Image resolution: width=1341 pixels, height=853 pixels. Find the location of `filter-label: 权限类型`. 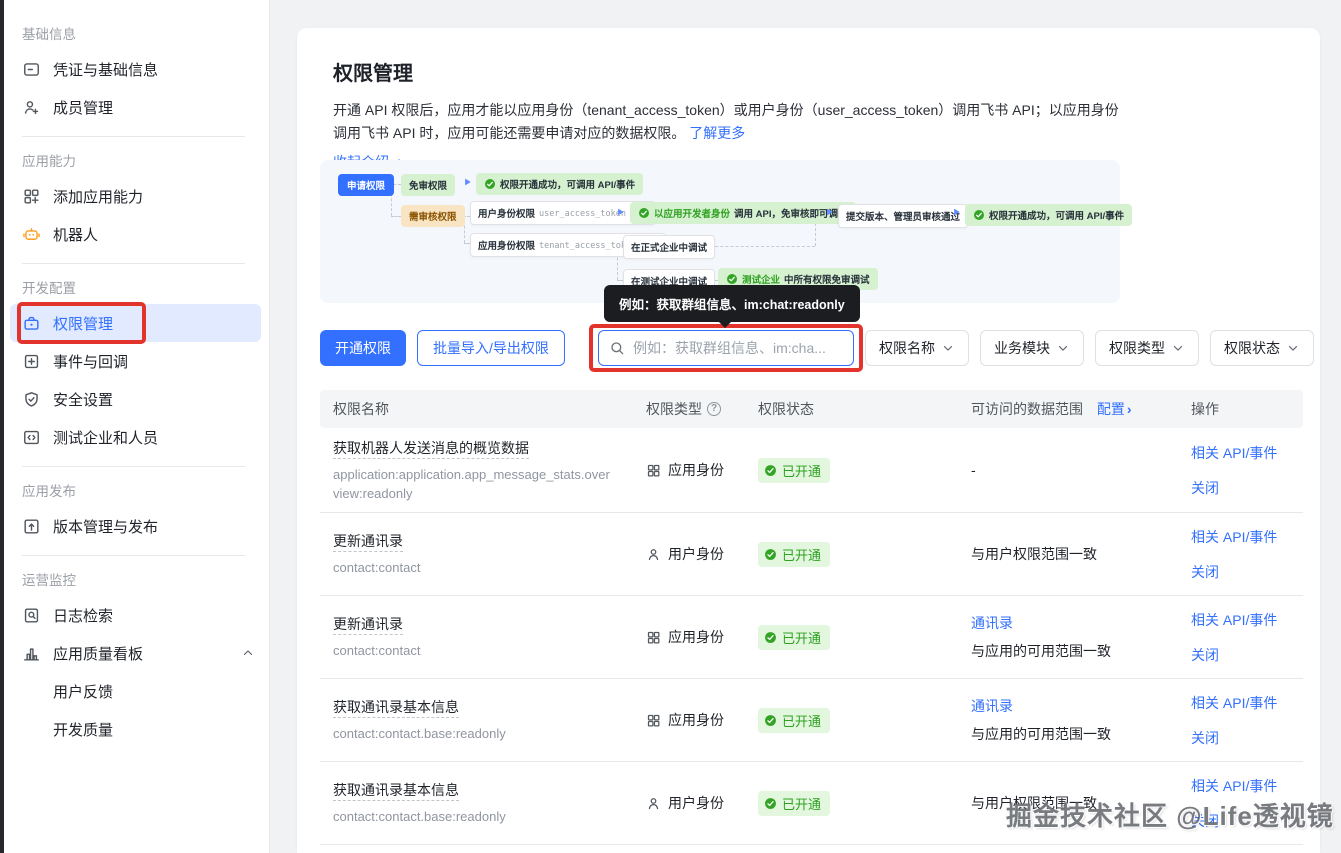

filter-label: 权限类型 is located at coordinates (1137, 348).